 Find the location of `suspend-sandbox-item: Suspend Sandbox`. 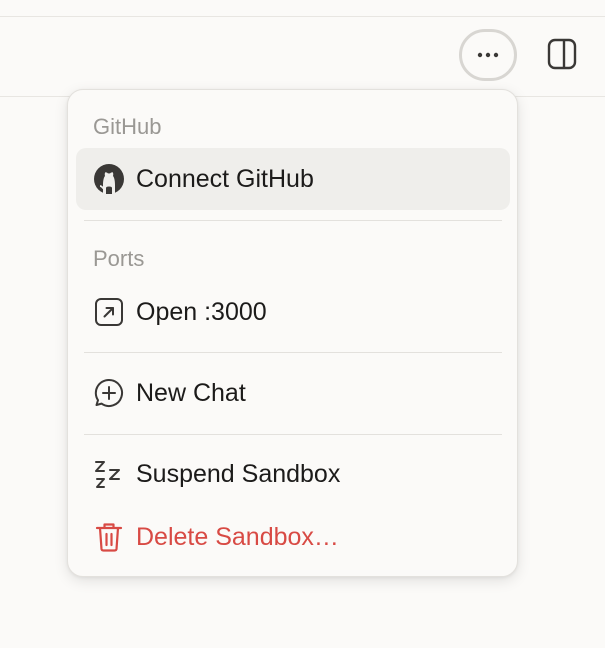

suspend-sandbox-item: Suspend Sandbox is located at coordinates (293, 474).